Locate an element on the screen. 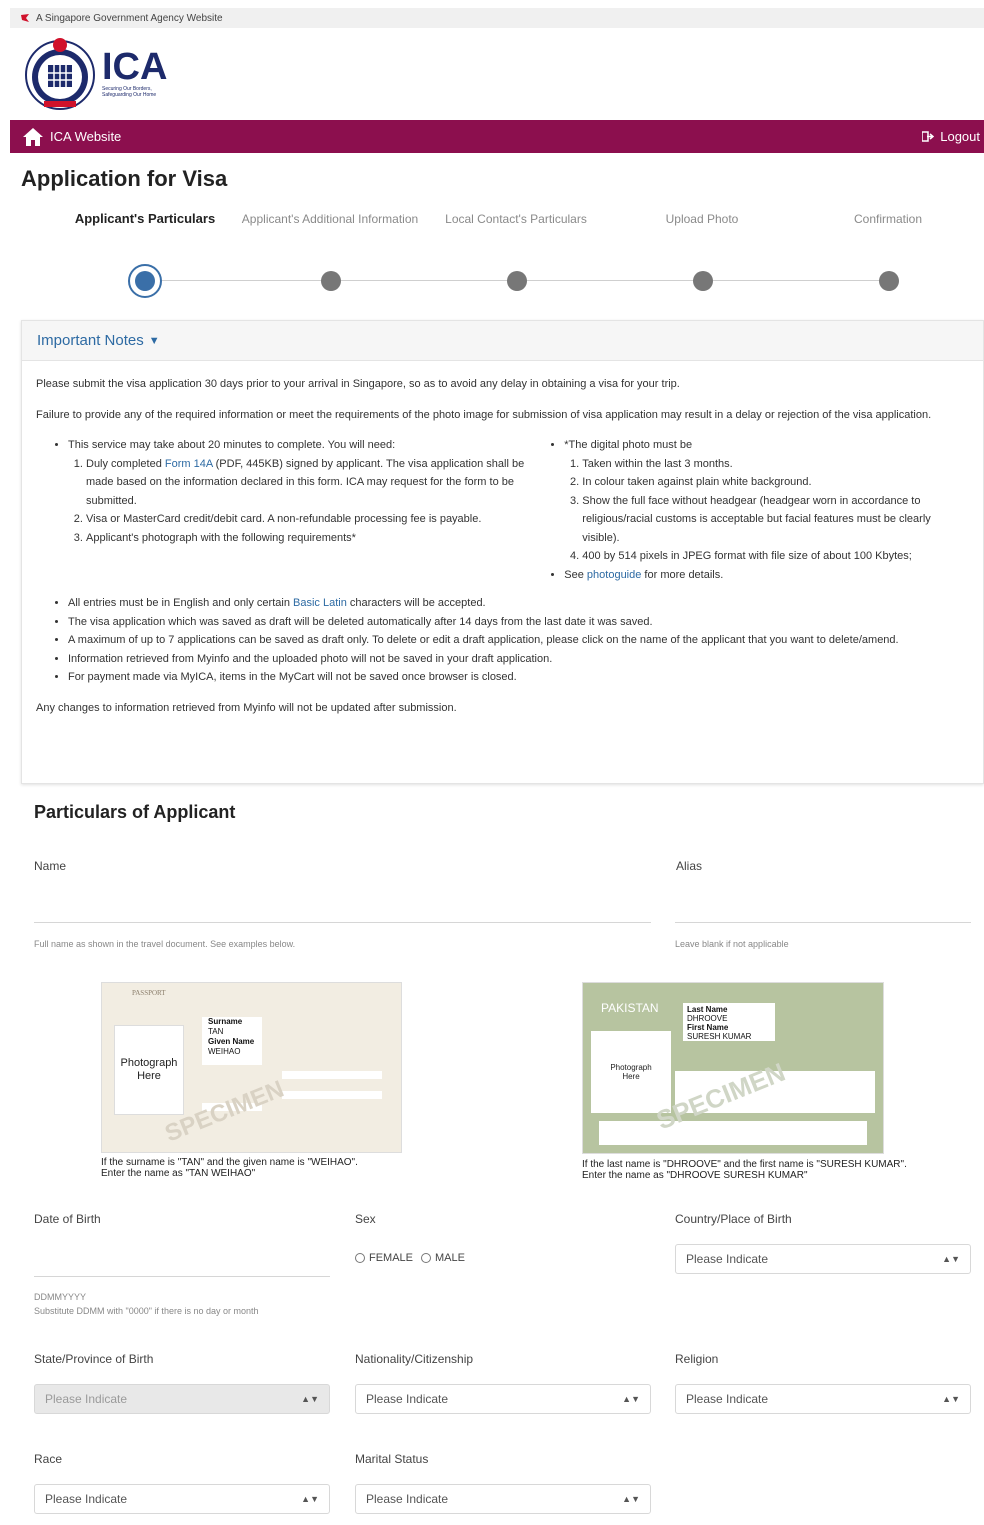 This screenshot has width=984, height=1525. logo-tagline-2: Safeguarding Our Home is located at coordinates (129, 95).